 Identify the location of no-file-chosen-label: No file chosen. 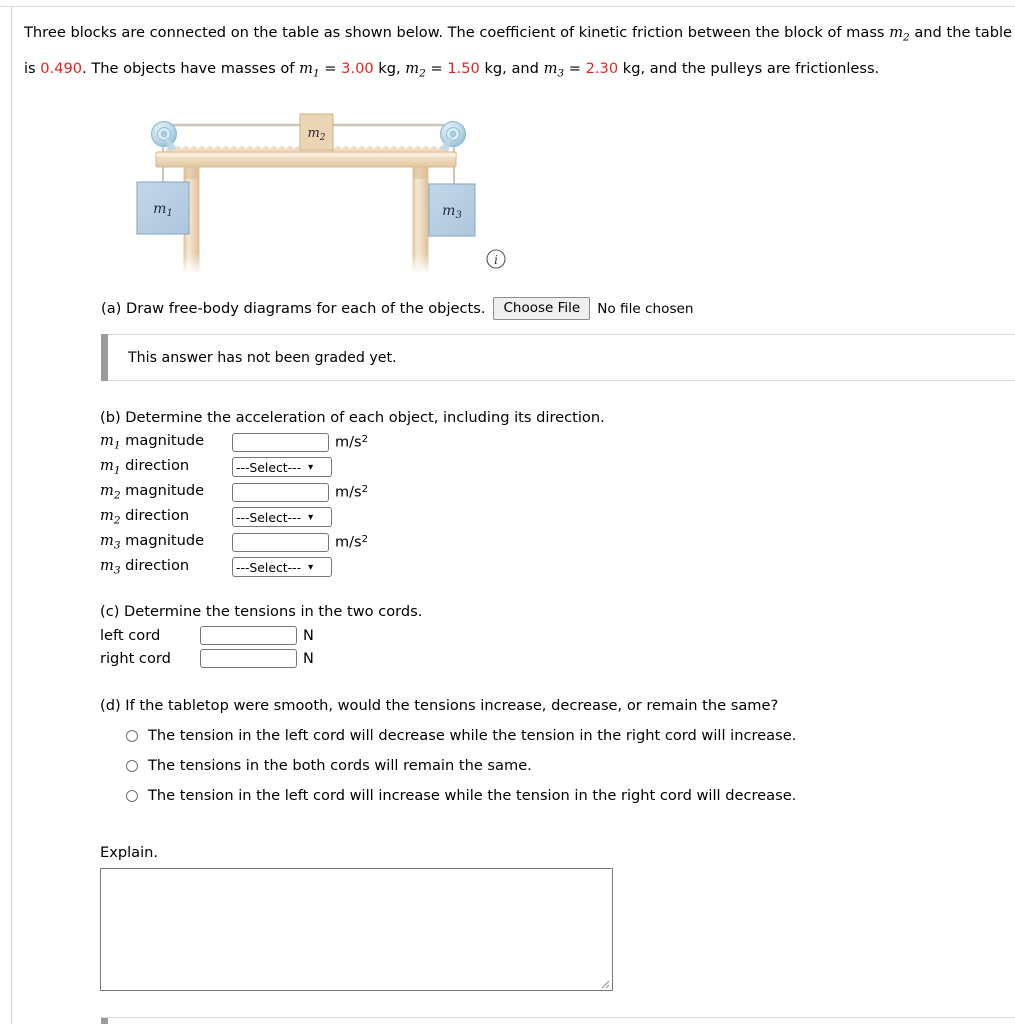
(645, 308).